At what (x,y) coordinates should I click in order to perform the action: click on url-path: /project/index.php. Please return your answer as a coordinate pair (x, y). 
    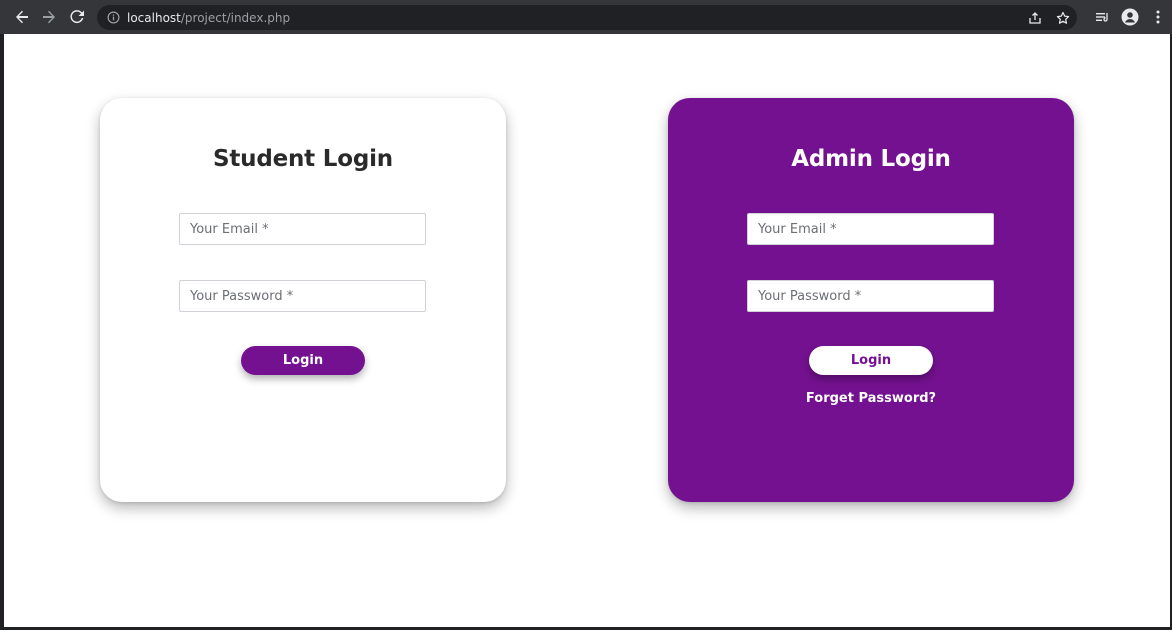
    Looking at the image, I should click on (235, 17).